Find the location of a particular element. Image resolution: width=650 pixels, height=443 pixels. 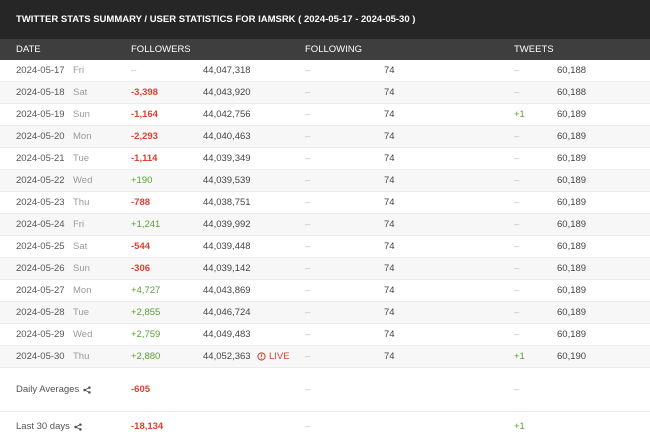

tweets-total: 60,188 is located at coordinates (572, 92).